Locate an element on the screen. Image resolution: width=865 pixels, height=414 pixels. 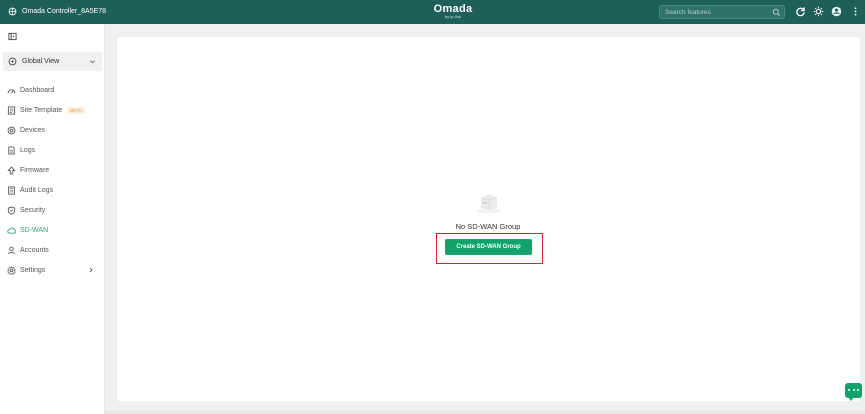
sidebar-item-label: Firmware is located at coordinates (35, 170).